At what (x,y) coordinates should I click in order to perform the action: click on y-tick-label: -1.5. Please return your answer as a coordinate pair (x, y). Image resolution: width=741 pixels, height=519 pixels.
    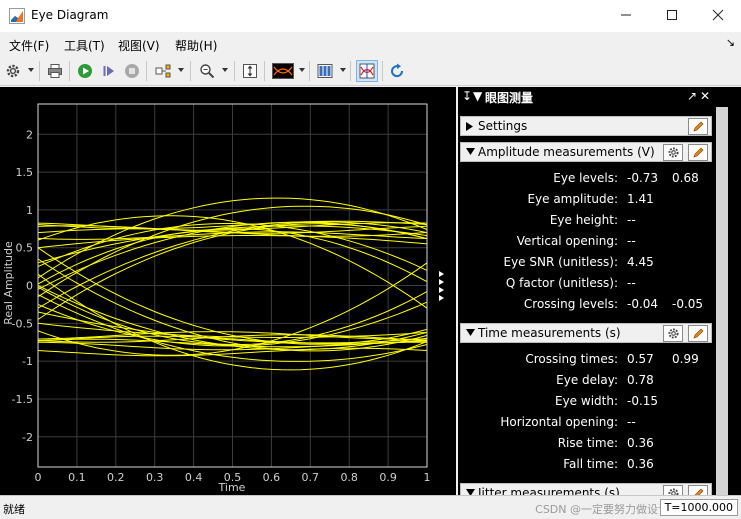
    Looking at the image, I should click on (22, 399).